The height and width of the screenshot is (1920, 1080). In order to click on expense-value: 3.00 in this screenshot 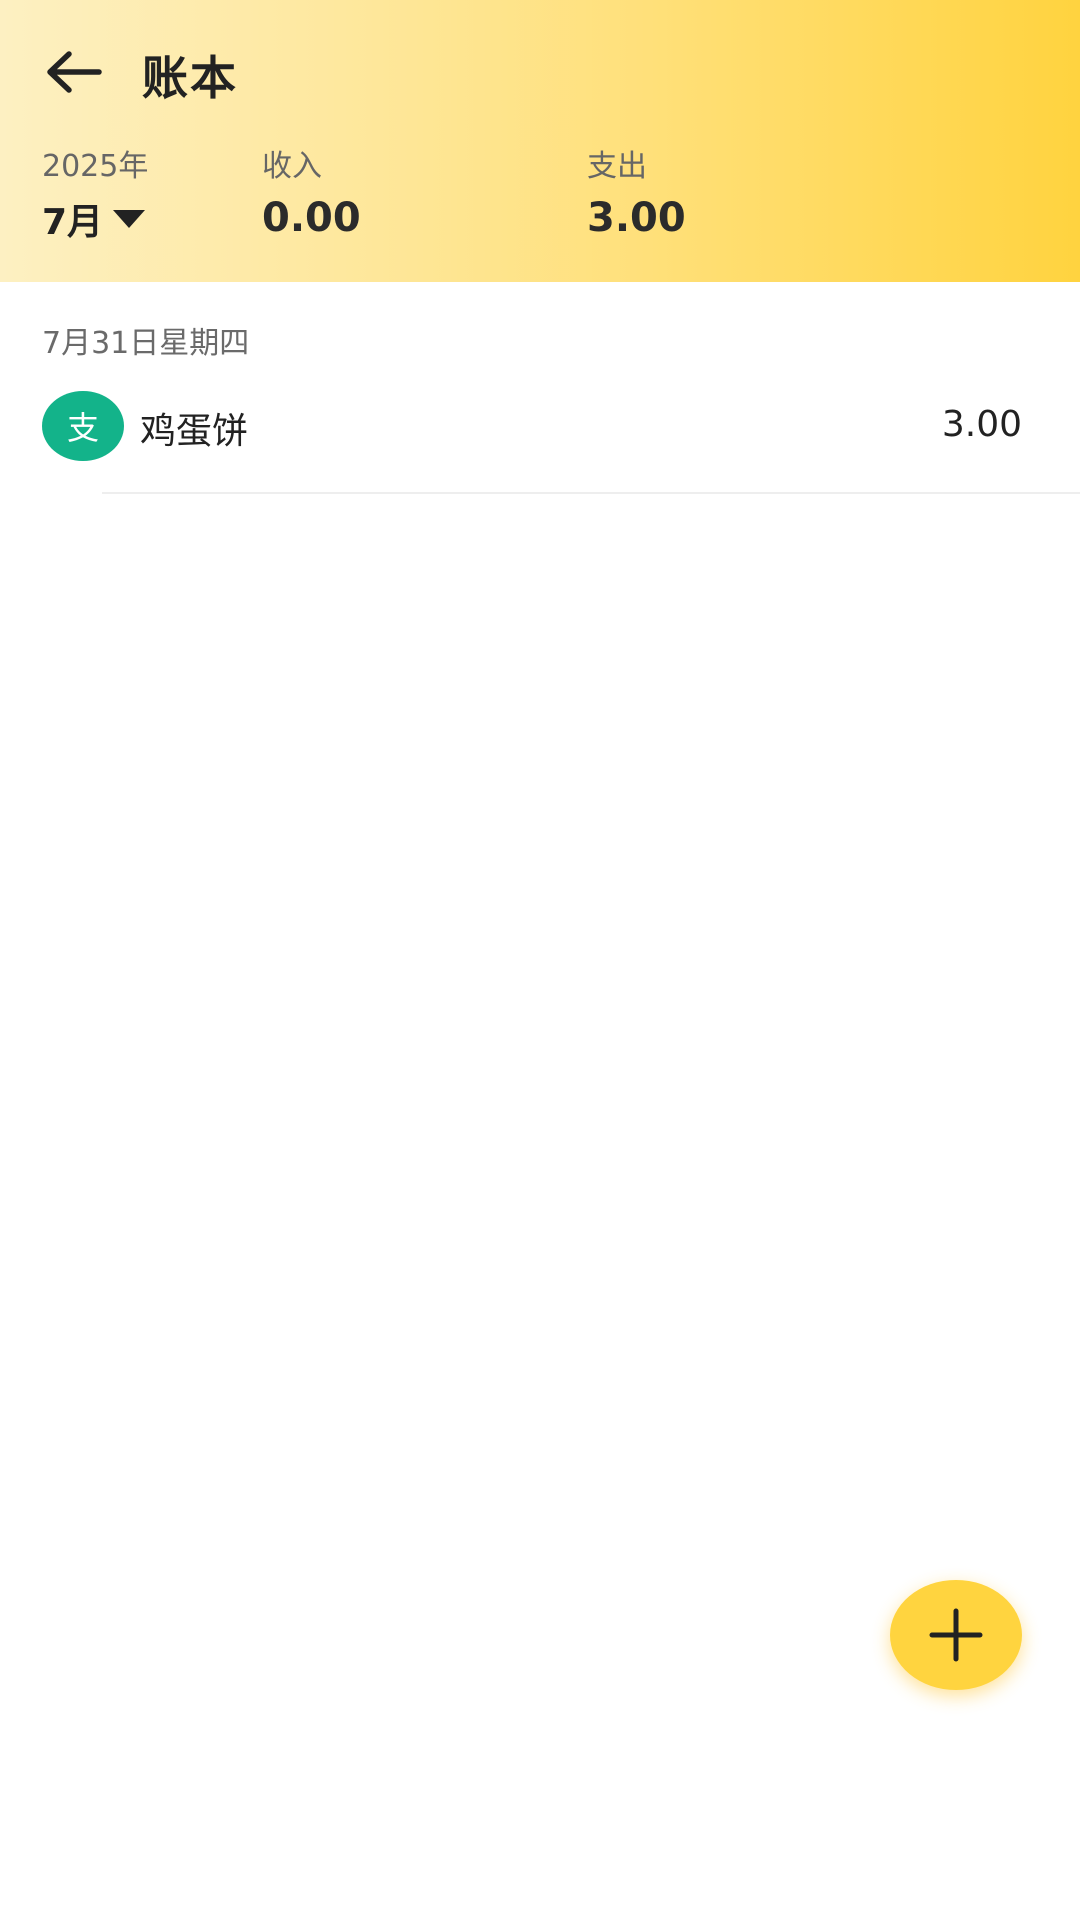, I will do `click(636, 218)`.